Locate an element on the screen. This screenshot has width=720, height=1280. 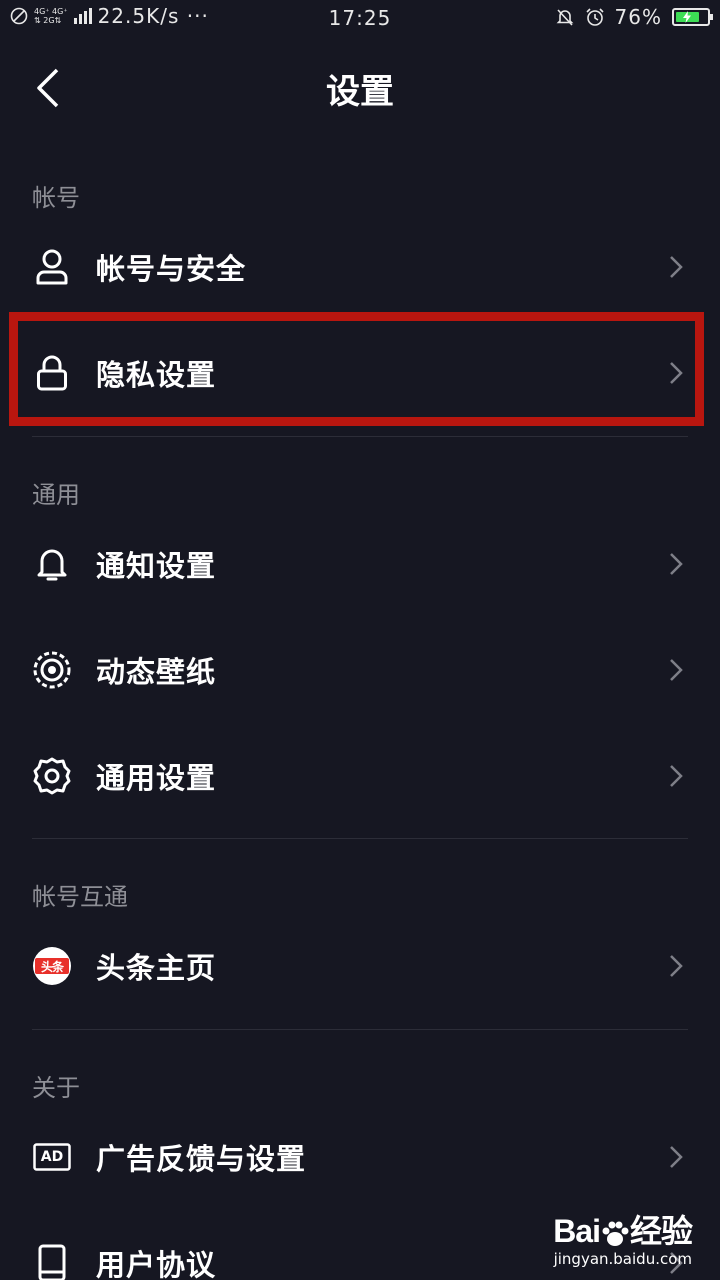
menu-item-notification-settings: 通知设置 is located at coordinates (360, 564).